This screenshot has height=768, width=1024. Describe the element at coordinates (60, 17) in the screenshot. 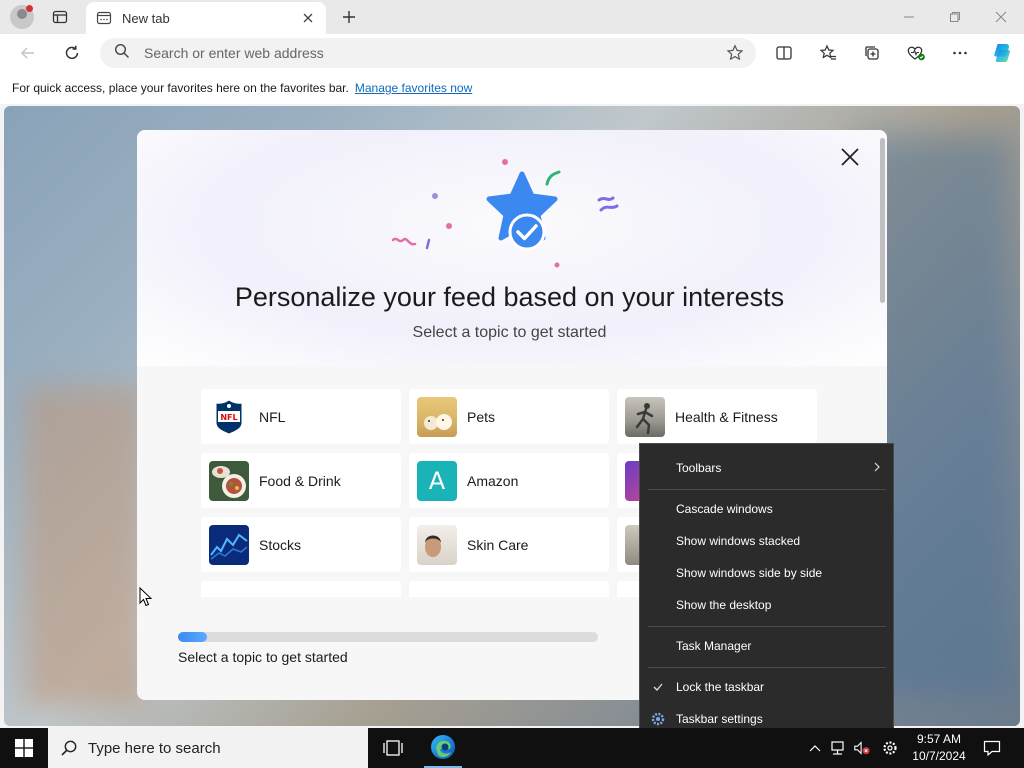

I see `tab-actions-icon` at that location.